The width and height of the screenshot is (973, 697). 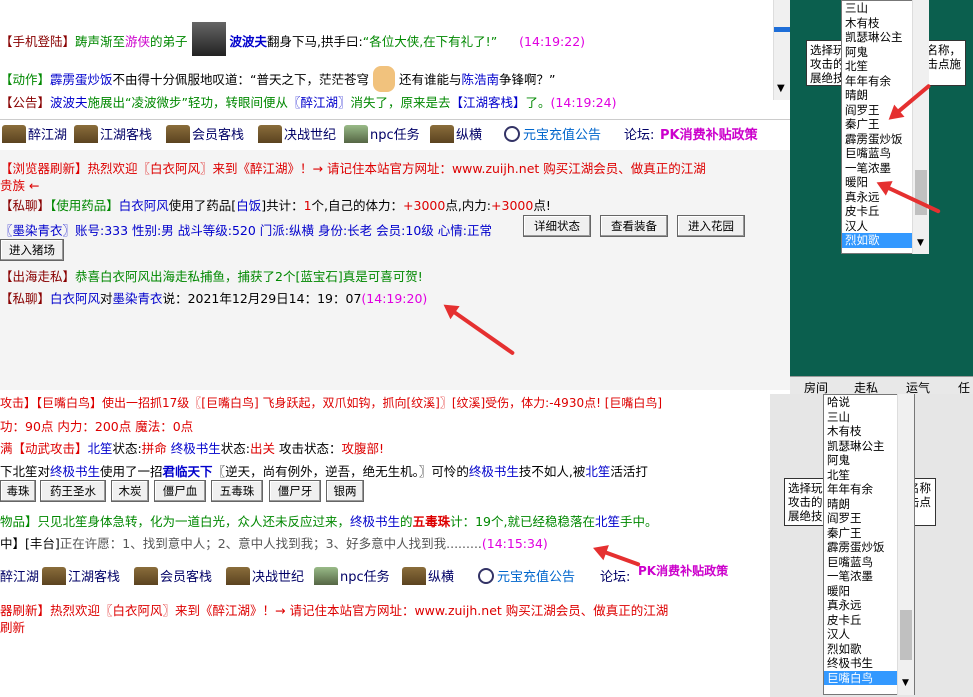 What do you see at coordinates (97, 426) in the screenshot?
I see `chat-line-stats: 功：90点 内力：200点 魔法：0点` at bounding box center [97, 426].